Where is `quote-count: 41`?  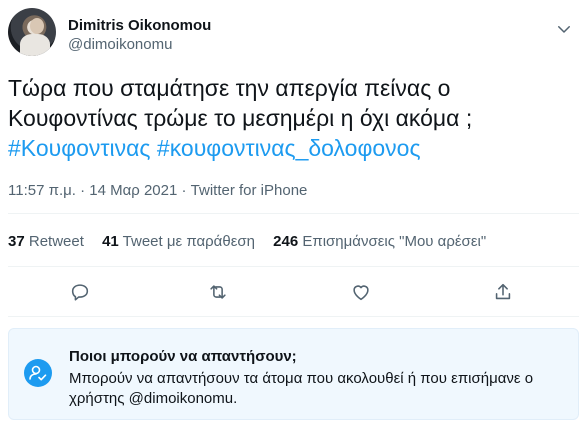 quote-count: 41 is located at coordinates (110, 241).